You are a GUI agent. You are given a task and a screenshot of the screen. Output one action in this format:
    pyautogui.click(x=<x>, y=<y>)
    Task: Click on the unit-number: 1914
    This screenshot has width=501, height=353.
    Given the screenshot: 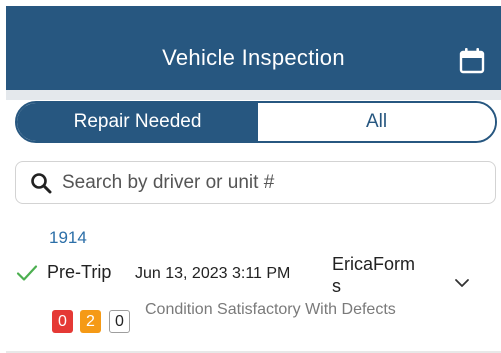 What is the action you would take?
    pyautogui.click(x=68, y=238)
    